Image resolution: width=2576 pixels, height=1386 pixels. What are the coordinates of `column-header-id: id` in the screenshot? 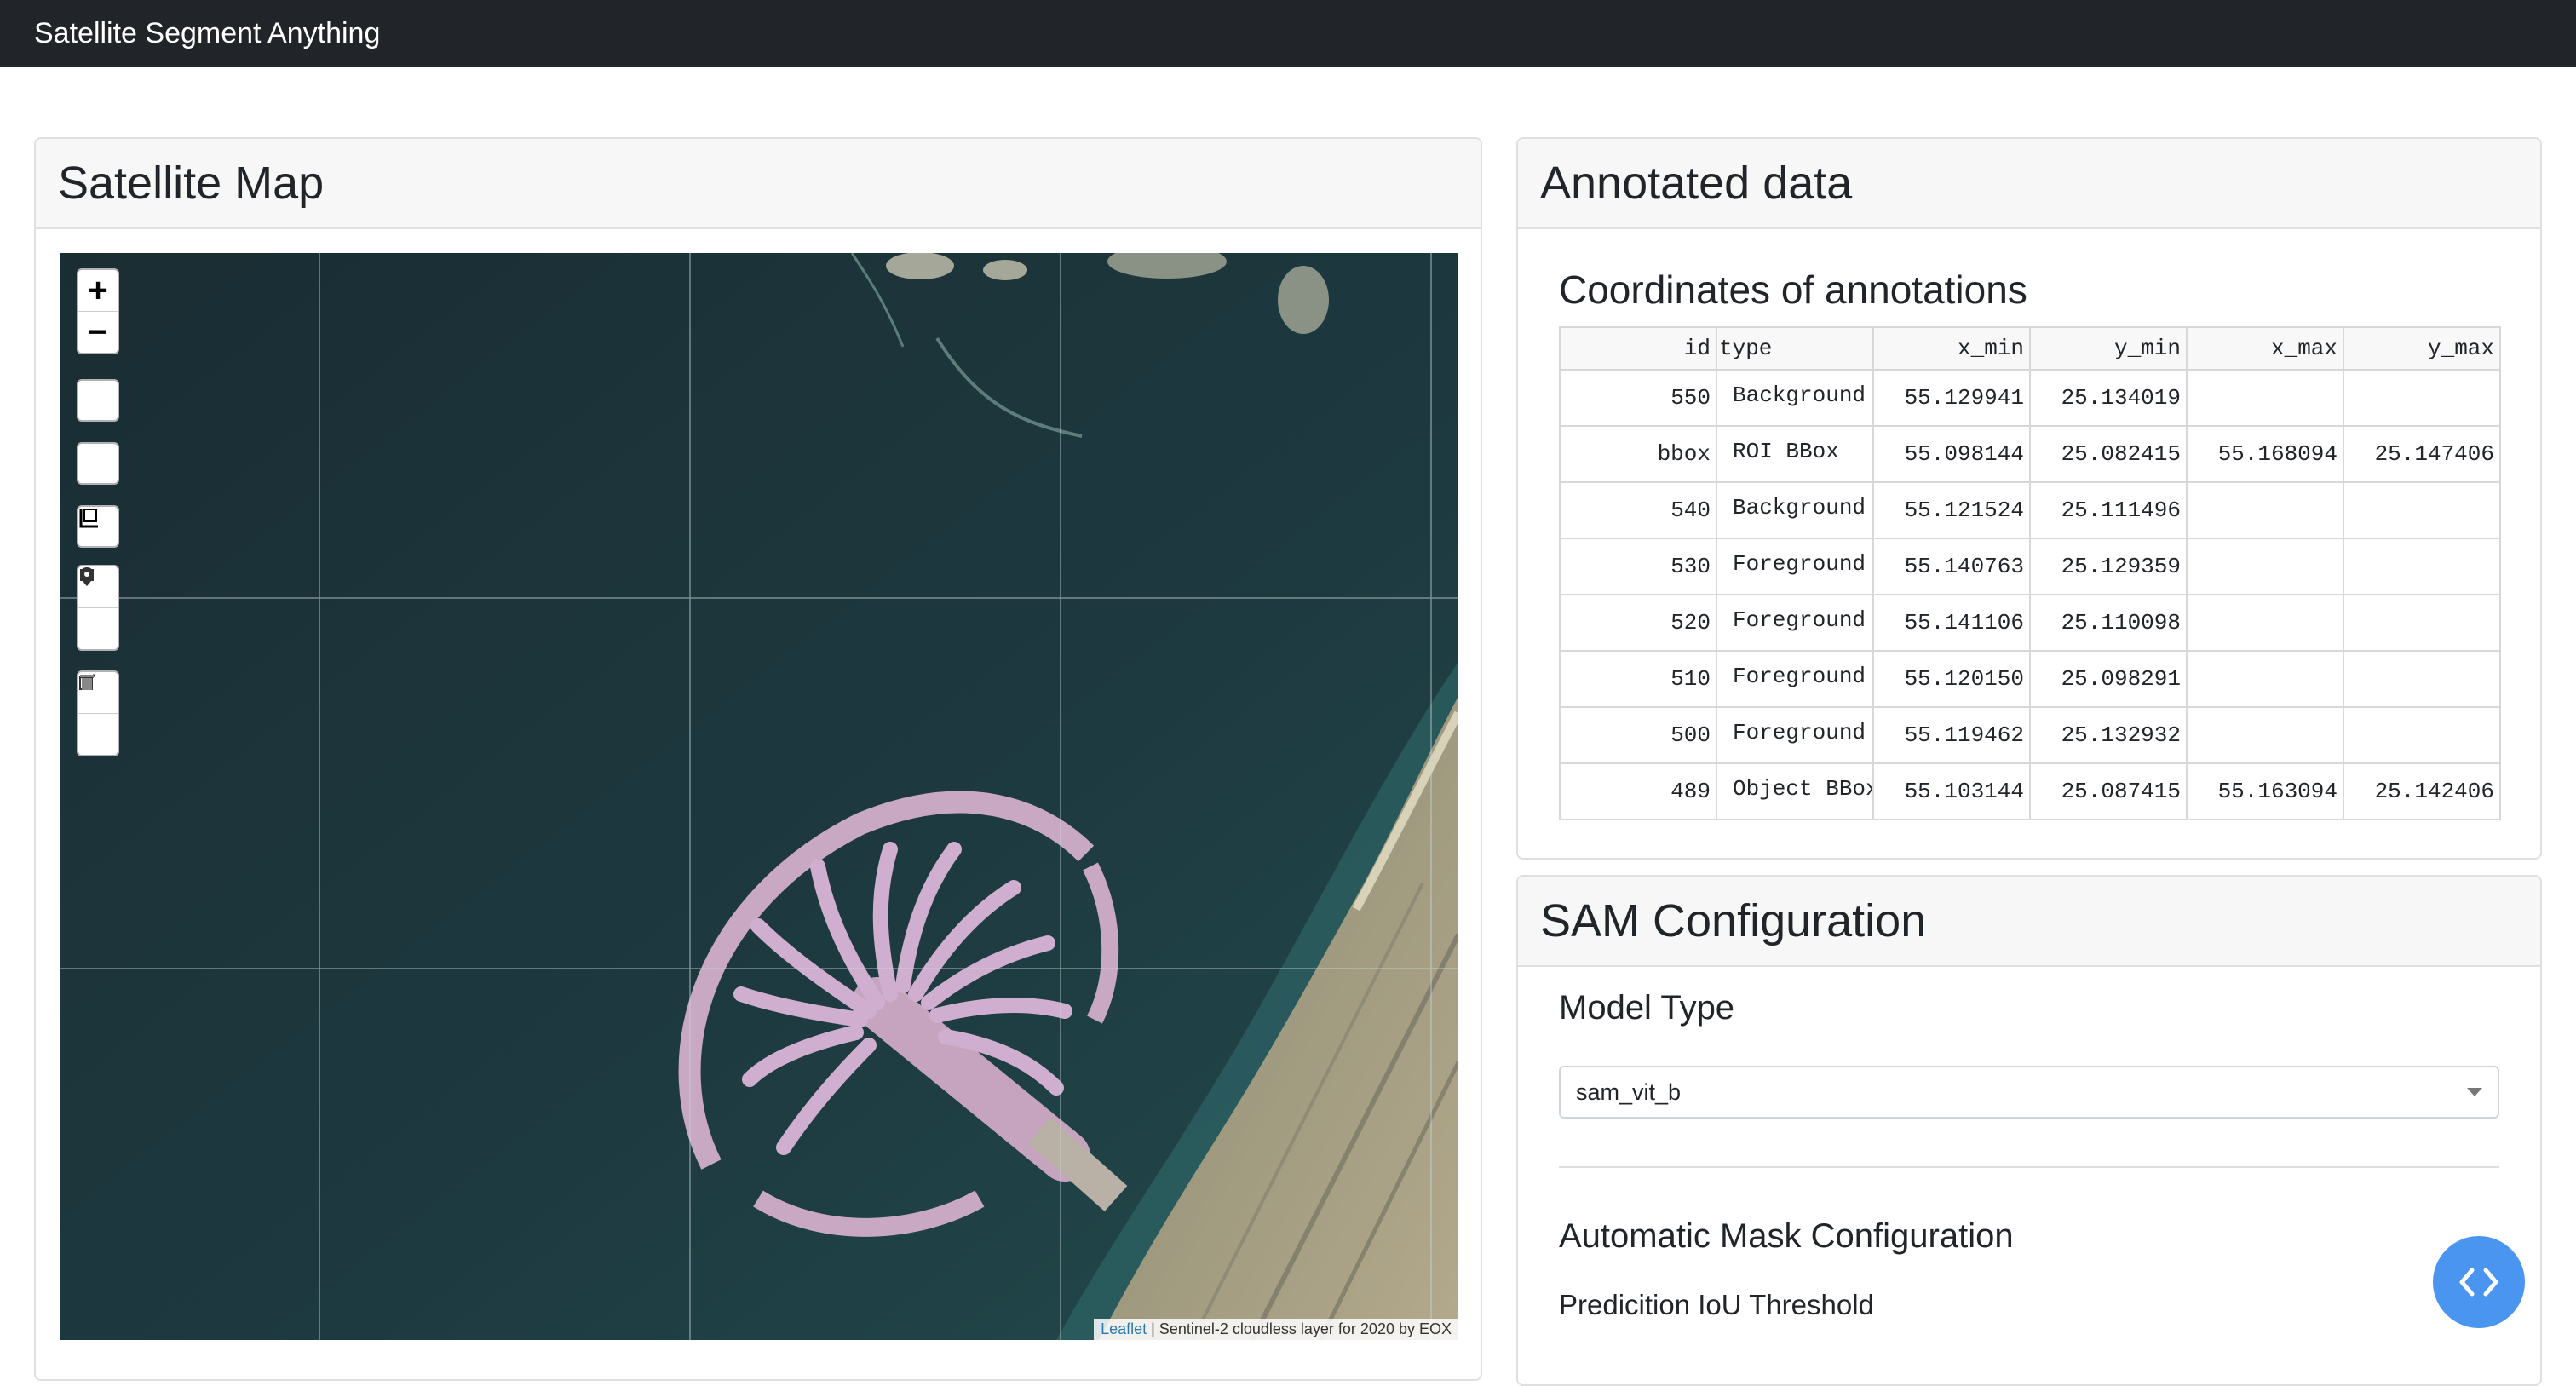 It's located at (1638, 349).